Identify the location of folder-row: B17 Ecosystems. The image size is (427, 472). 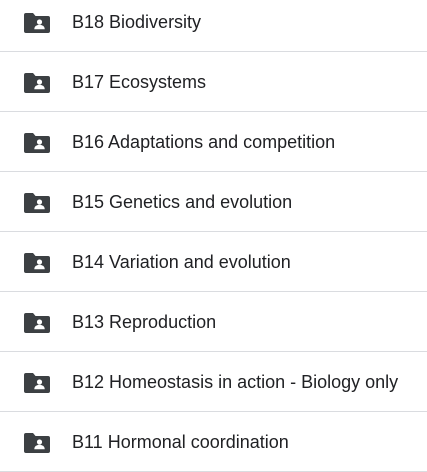
(213, 82).